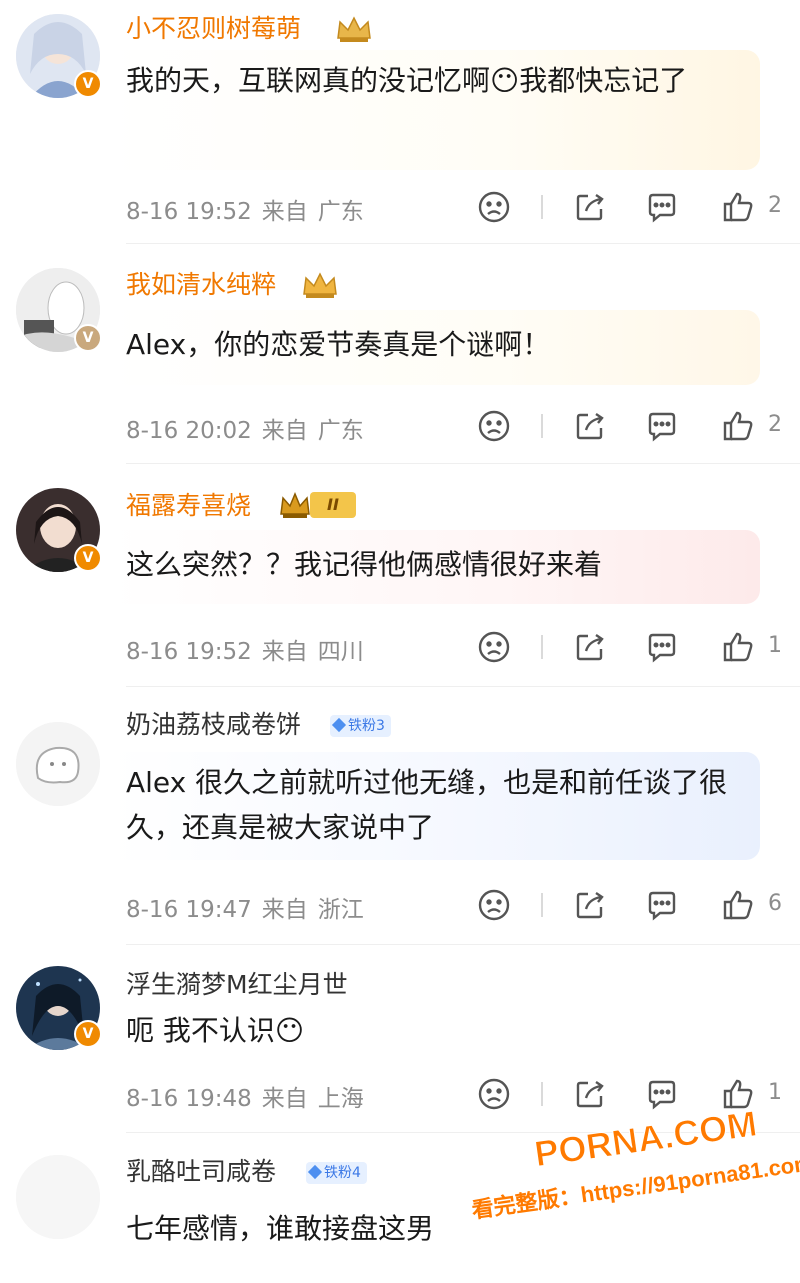 Image resolution: width=800 pixels, height=1283 pixels. Describe the element at coordinates (188, 506) in the screenshot. I see `username: 福露寿喜烧` at that location.